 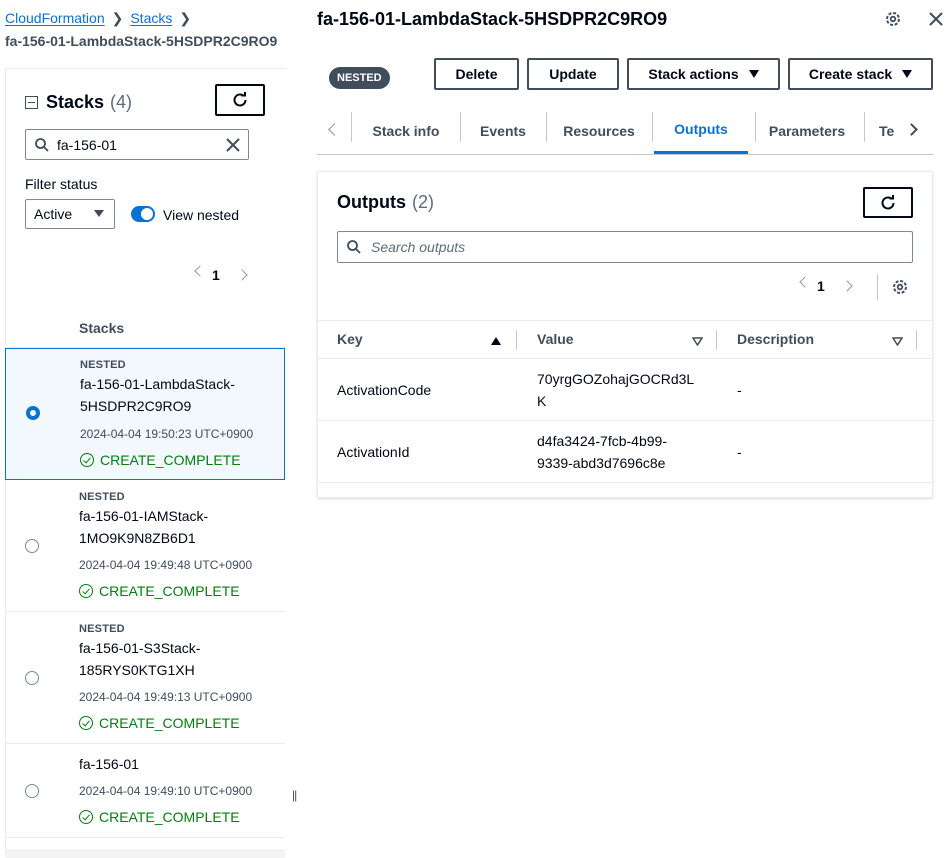 What do you see at coordinates (167, 434) in the screenshot?
I see `stack-created-time: 2024-04-04 19:50:23 UTC+0900` at bounding box center [167, 434].